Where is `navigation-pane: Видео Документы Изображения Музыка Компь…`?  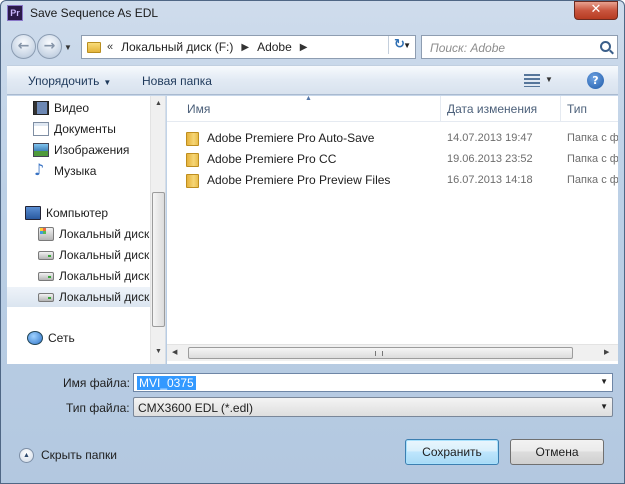 navigation-pane: Видео Документы Изображения Музыка Компь… is located at coordinates (86, 230).